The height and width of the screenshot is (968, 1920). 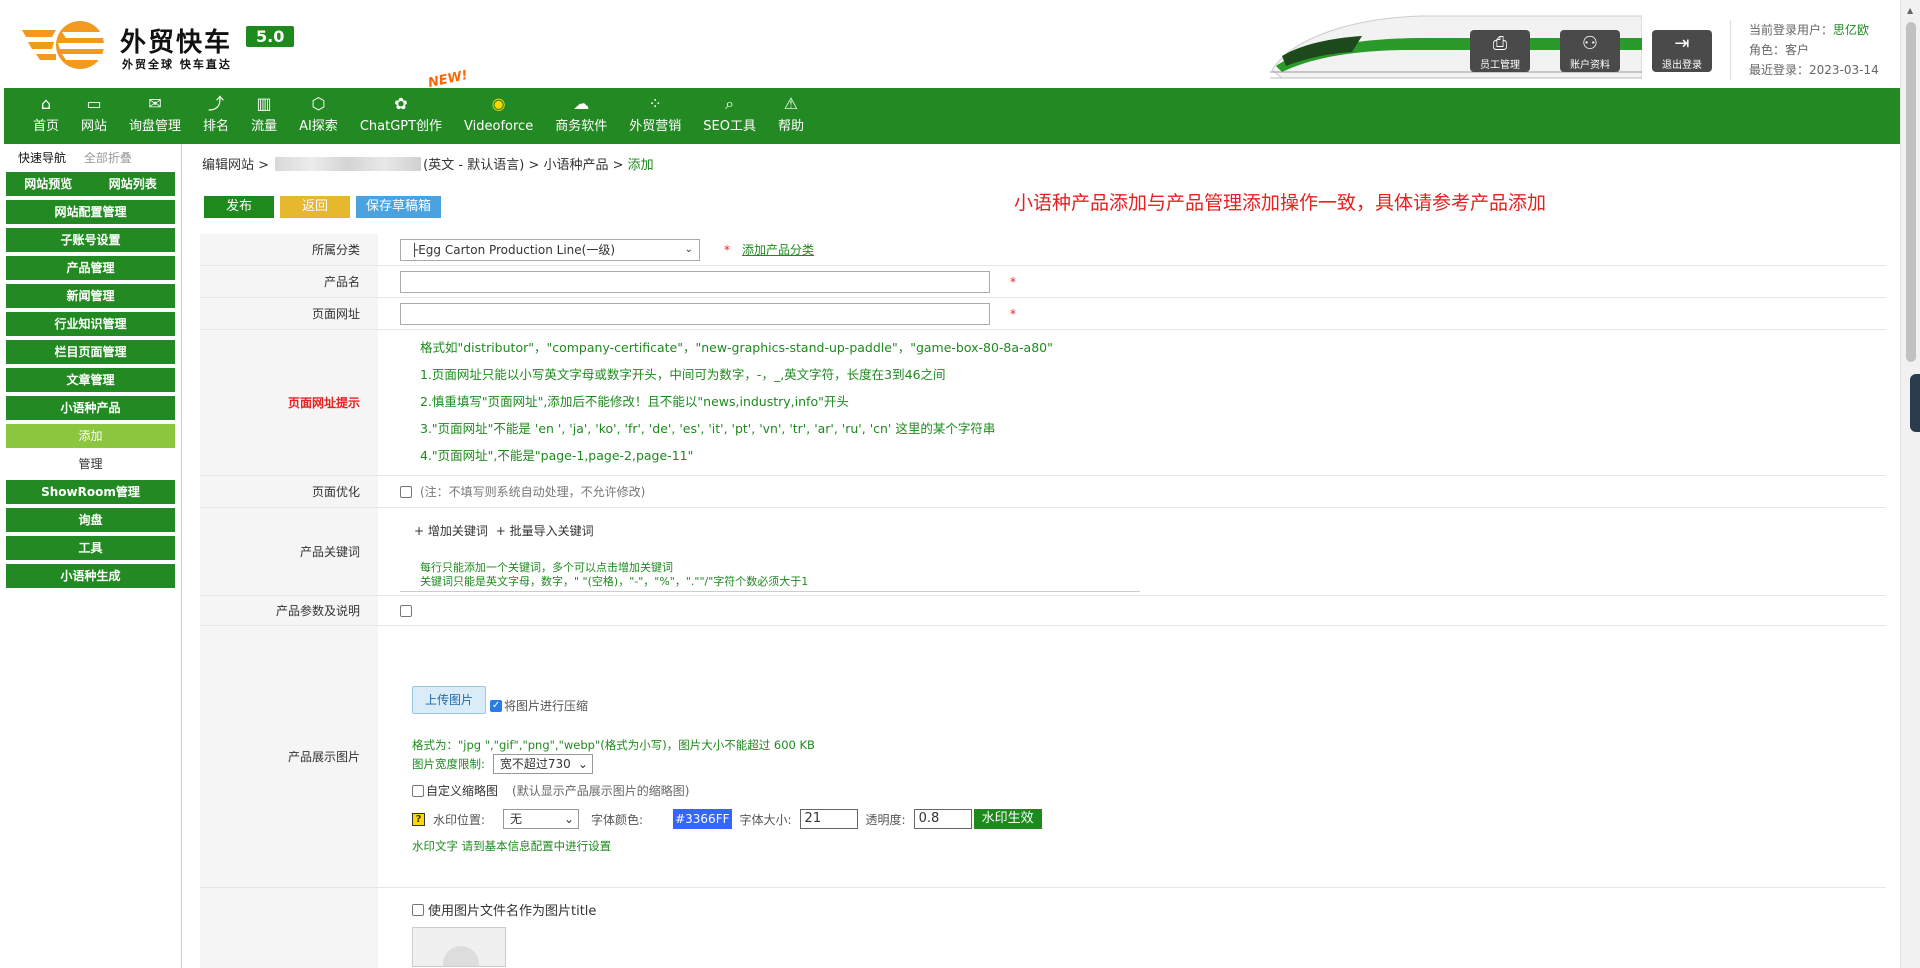 What do you see at coordinates (48, 184) in the screenshot?
I see `sidebar-item-site-preview: 网站预览` at bounding box center [48, 184].